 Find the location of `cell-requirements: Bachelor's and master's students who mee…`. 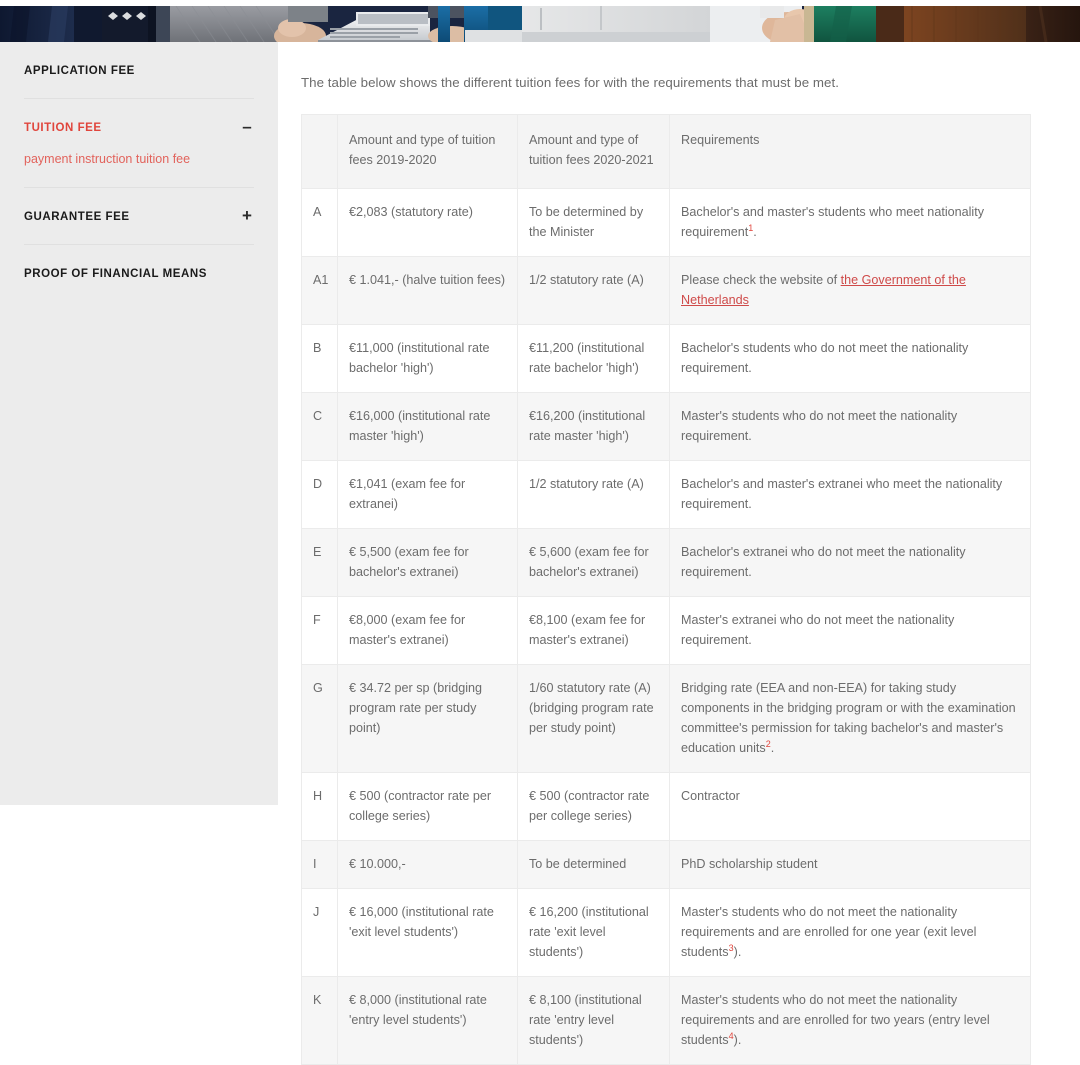

cell-requirements: Bachelor's and master's students who mee… is located at coordinates (850, 222).